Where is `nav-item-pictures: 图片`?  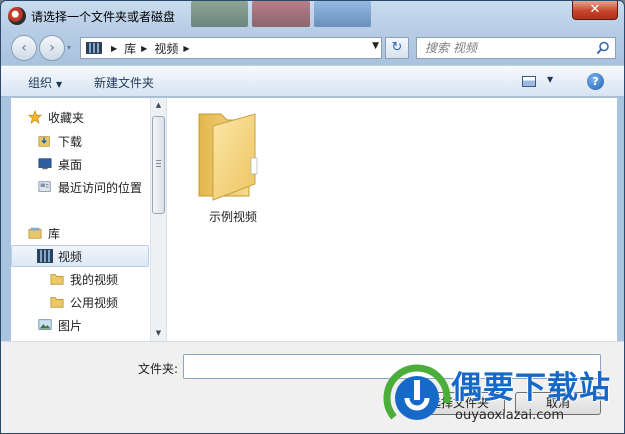 nav-item-pictures: 图片 is located at coordinates (101, 325).